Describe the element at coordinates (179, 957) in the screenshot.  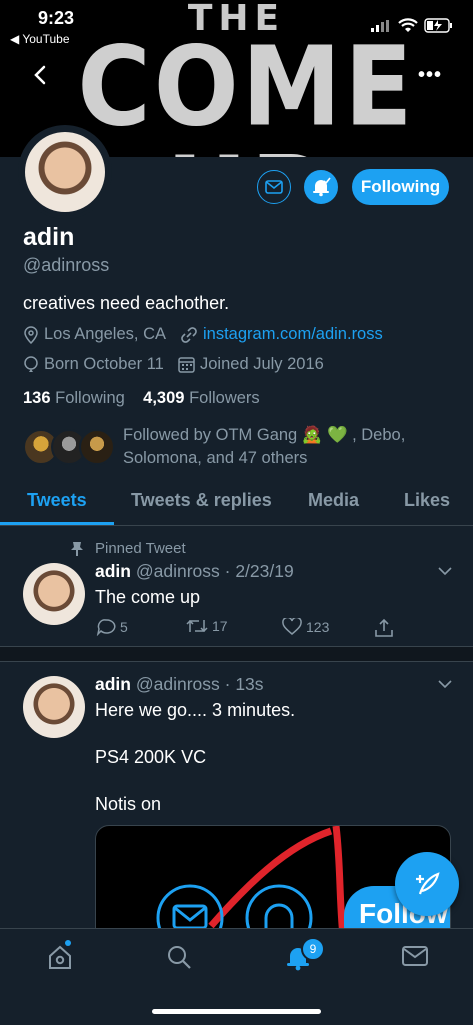
I see `search-icon` at that location.